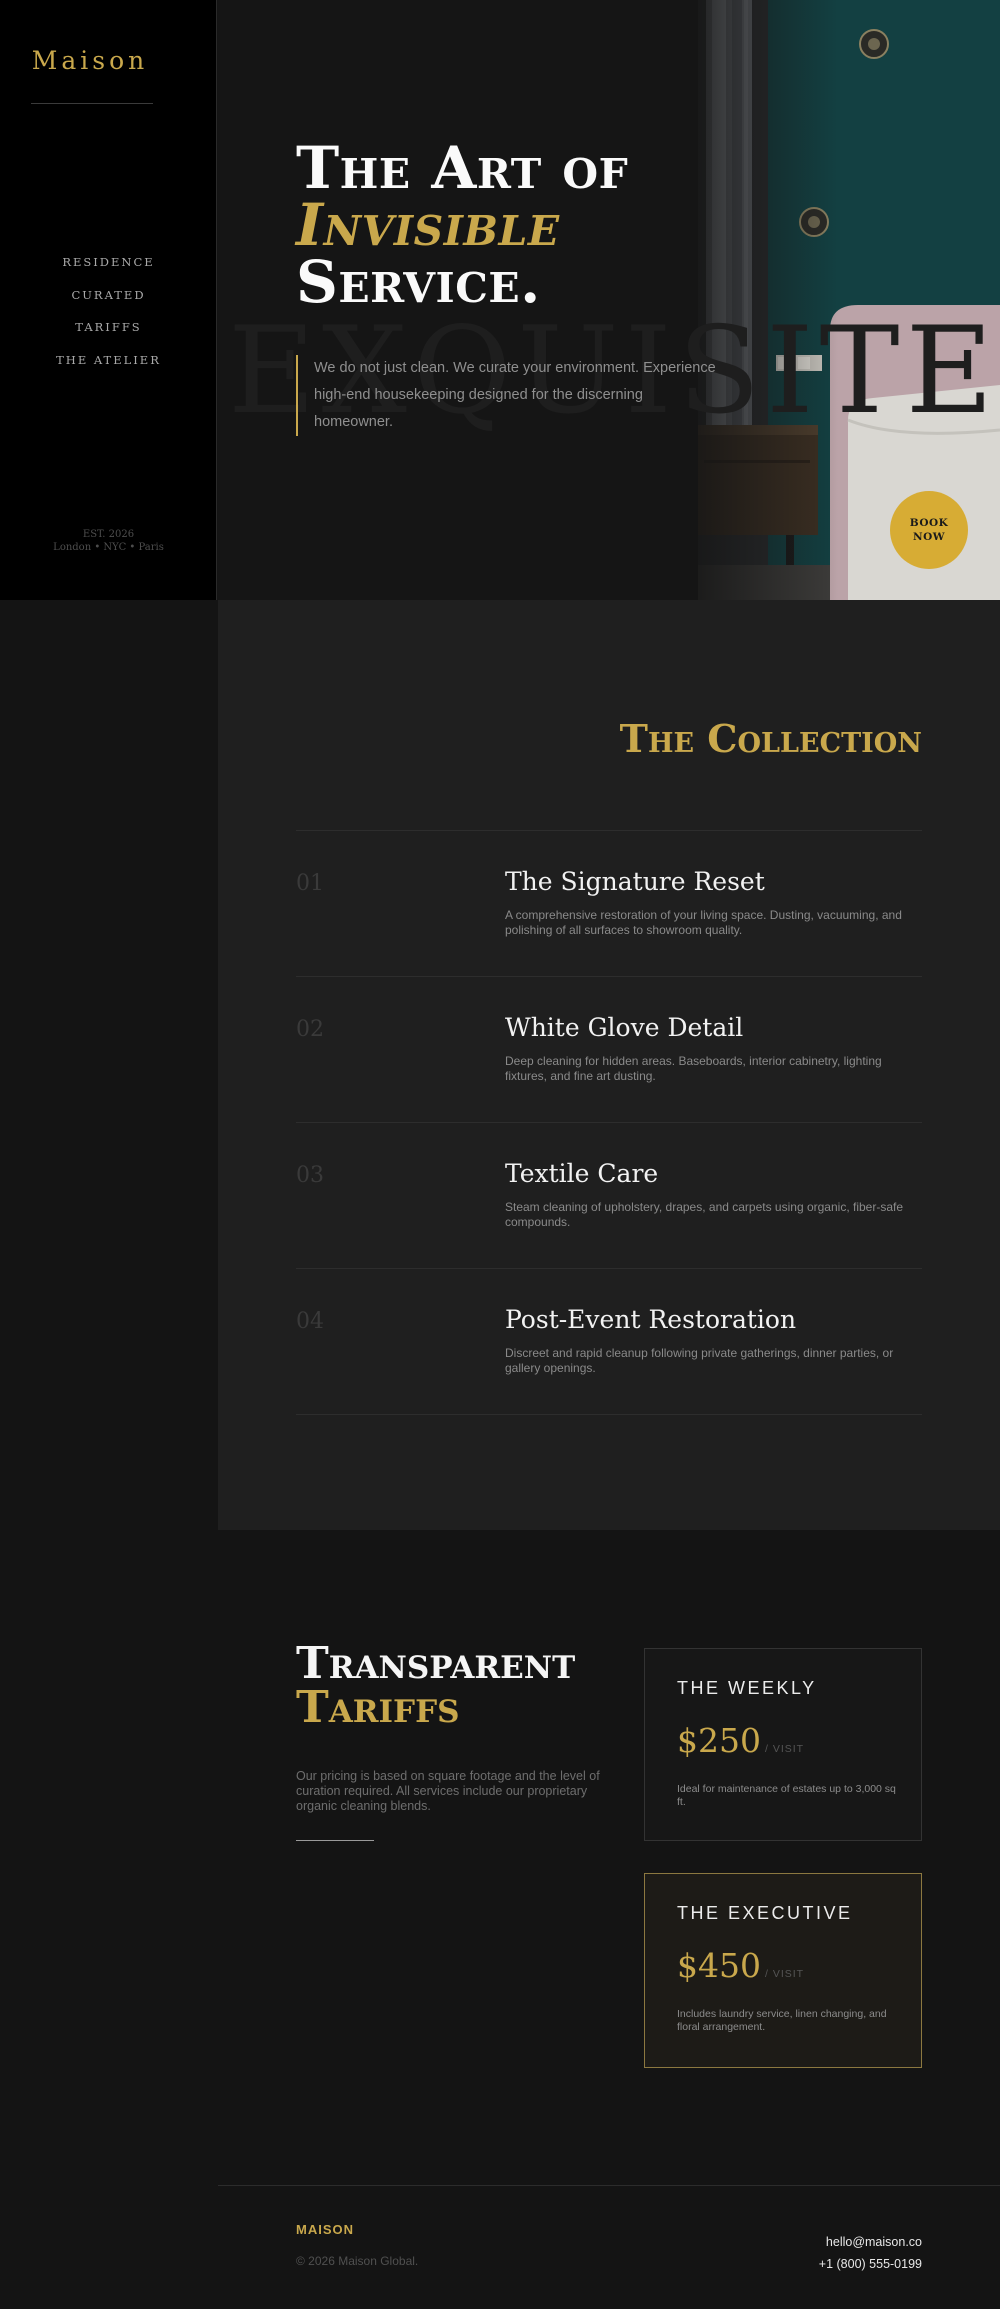 The height and width of the screenshot is (2309, 1000). Describe the element at coordinates (108, 262) in the screenshot. I see `nav-item-residence: RESIDENCE` at that location.